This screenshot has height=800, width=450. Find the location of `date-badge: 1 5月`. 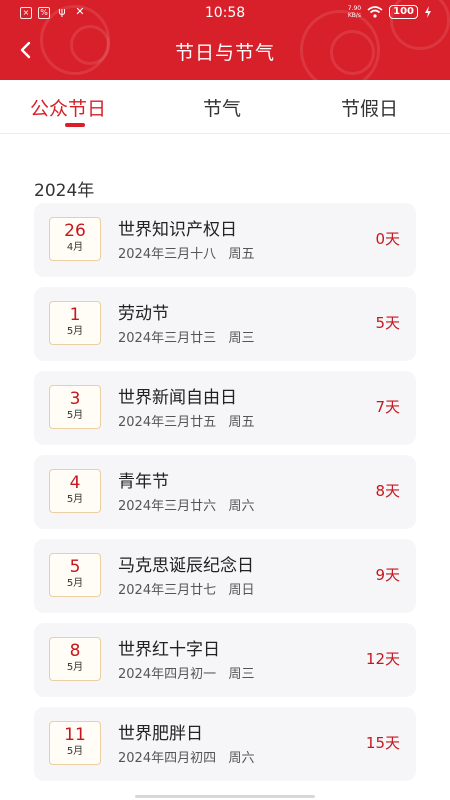

date-badge: 1 5月 is located at coordinates (75, 323).